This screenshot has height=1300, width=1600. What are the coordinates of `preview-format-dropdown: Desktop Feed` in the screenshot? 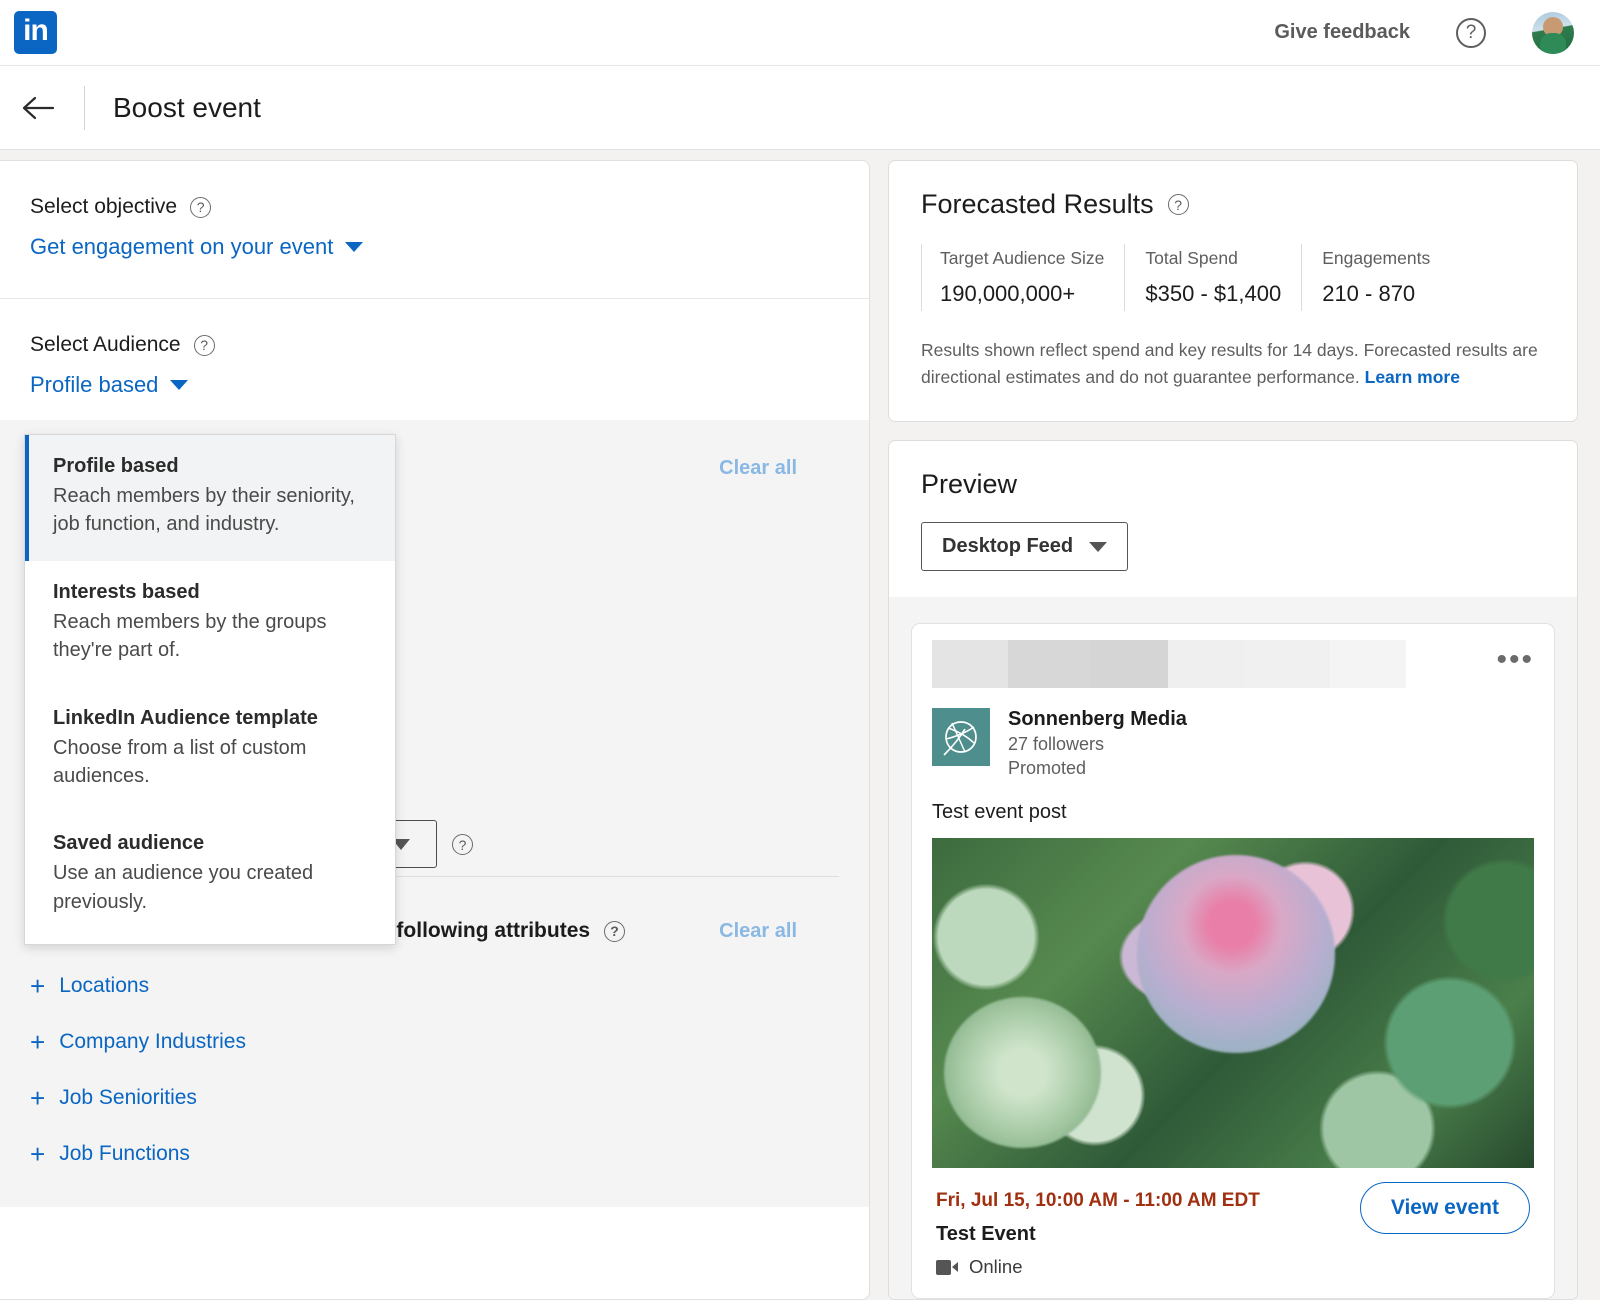 It's located at (1025, 547).